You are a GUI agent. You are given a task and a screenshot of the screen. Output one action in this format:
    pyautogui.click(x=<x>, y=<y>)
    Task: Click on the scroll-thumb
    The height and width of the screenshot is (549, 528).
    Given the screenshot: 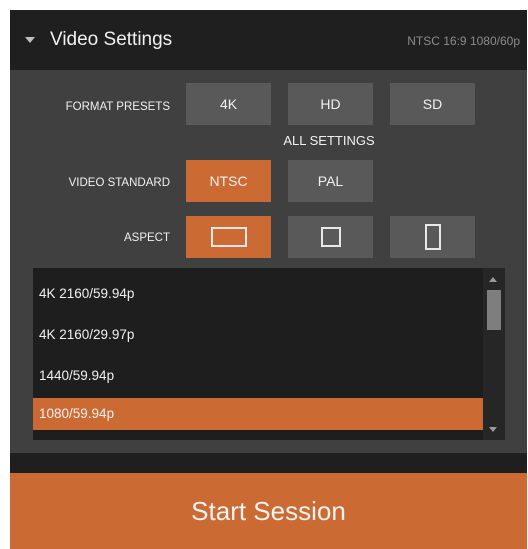 What is the action you would take?
    pyautogui.click(x=494, y=310)
    